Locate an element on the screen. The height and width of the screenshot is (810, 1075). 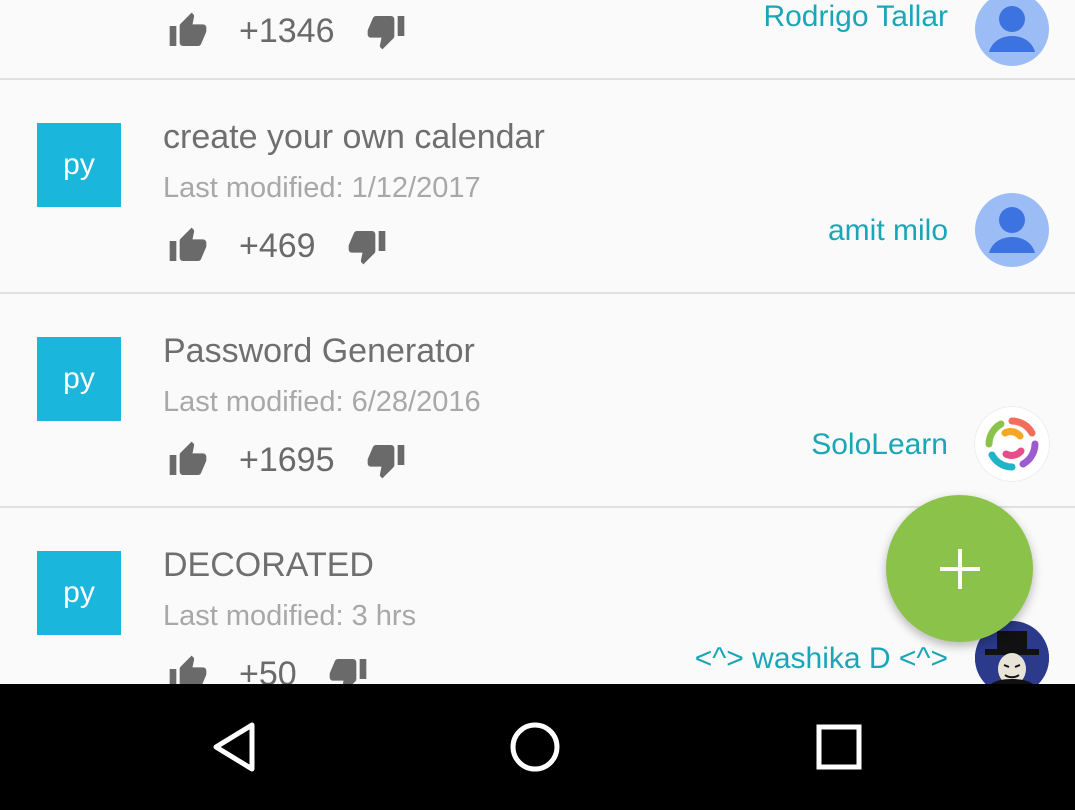
vote-controls: +50 is located at coordinates (268, 666).